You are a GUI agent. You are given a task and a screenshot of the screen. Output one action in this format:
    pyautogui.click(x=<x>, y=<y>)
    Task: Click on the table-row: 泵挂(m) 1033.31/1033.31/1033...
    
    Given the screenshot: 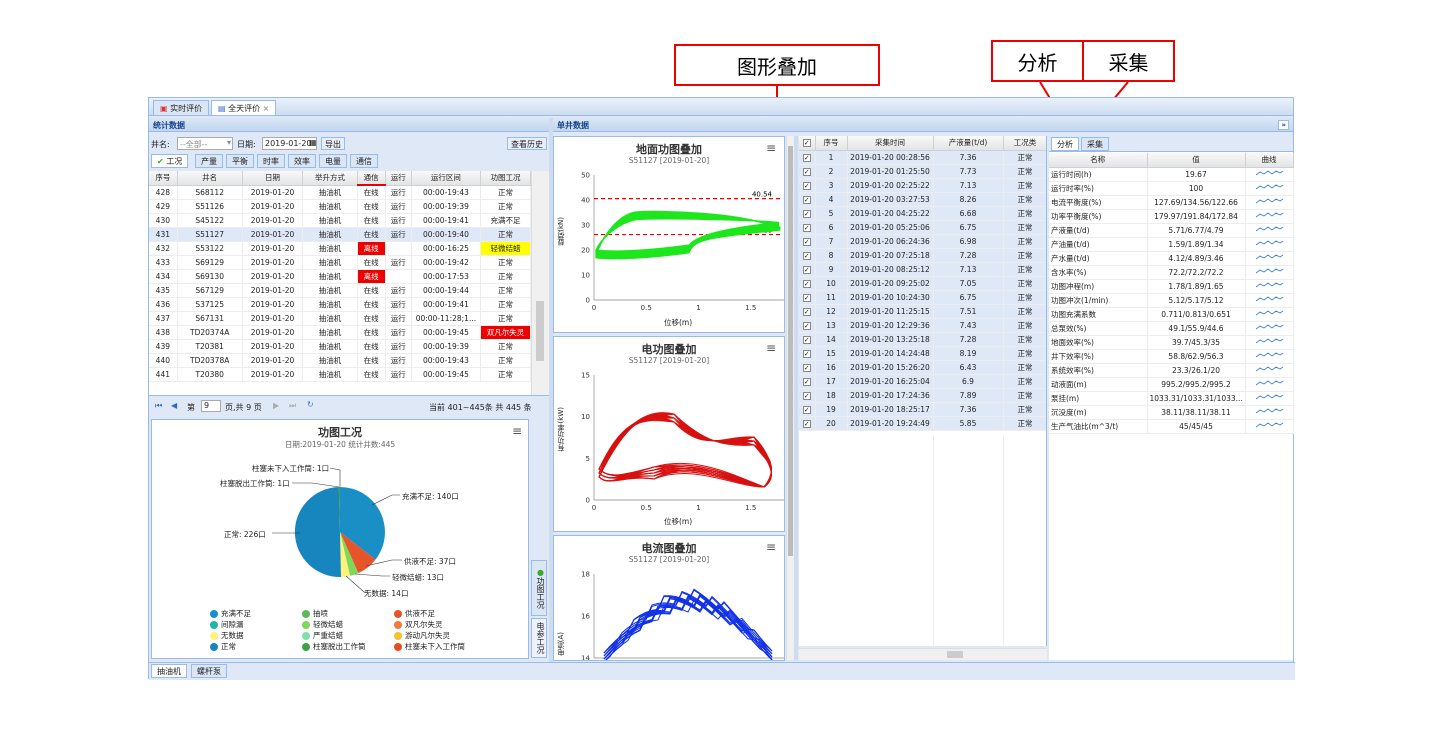 What is the action you would take?
    pyautogui.click(x=1171, y=398)
    